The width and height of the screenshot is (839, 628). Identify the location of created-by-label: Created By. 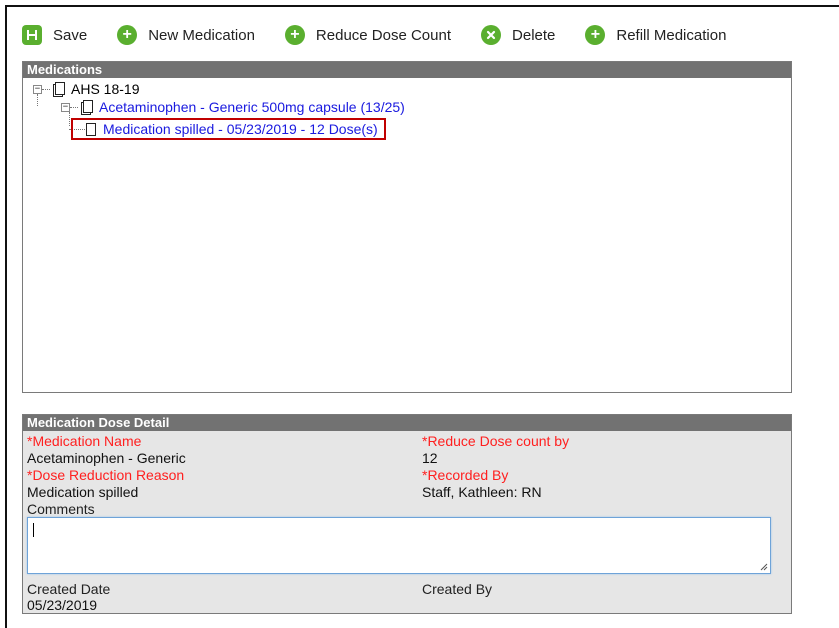
(457, 589).